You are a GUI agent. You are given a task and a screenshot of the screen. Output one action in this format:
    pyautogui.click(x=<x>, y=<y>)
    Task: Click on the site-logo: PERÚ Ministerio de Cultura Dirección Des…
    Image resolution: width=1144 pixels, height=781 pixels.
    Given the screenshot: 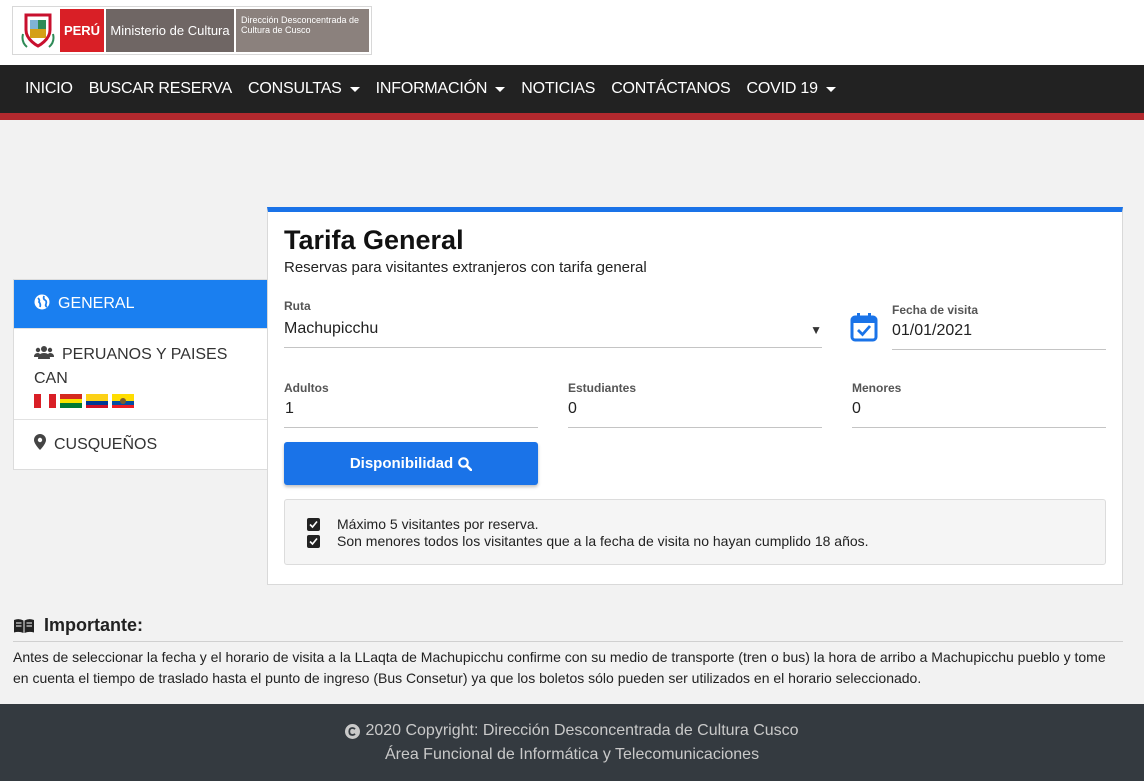 What is the action you would take?
    pyautogui.click(x=192, y=30)
    